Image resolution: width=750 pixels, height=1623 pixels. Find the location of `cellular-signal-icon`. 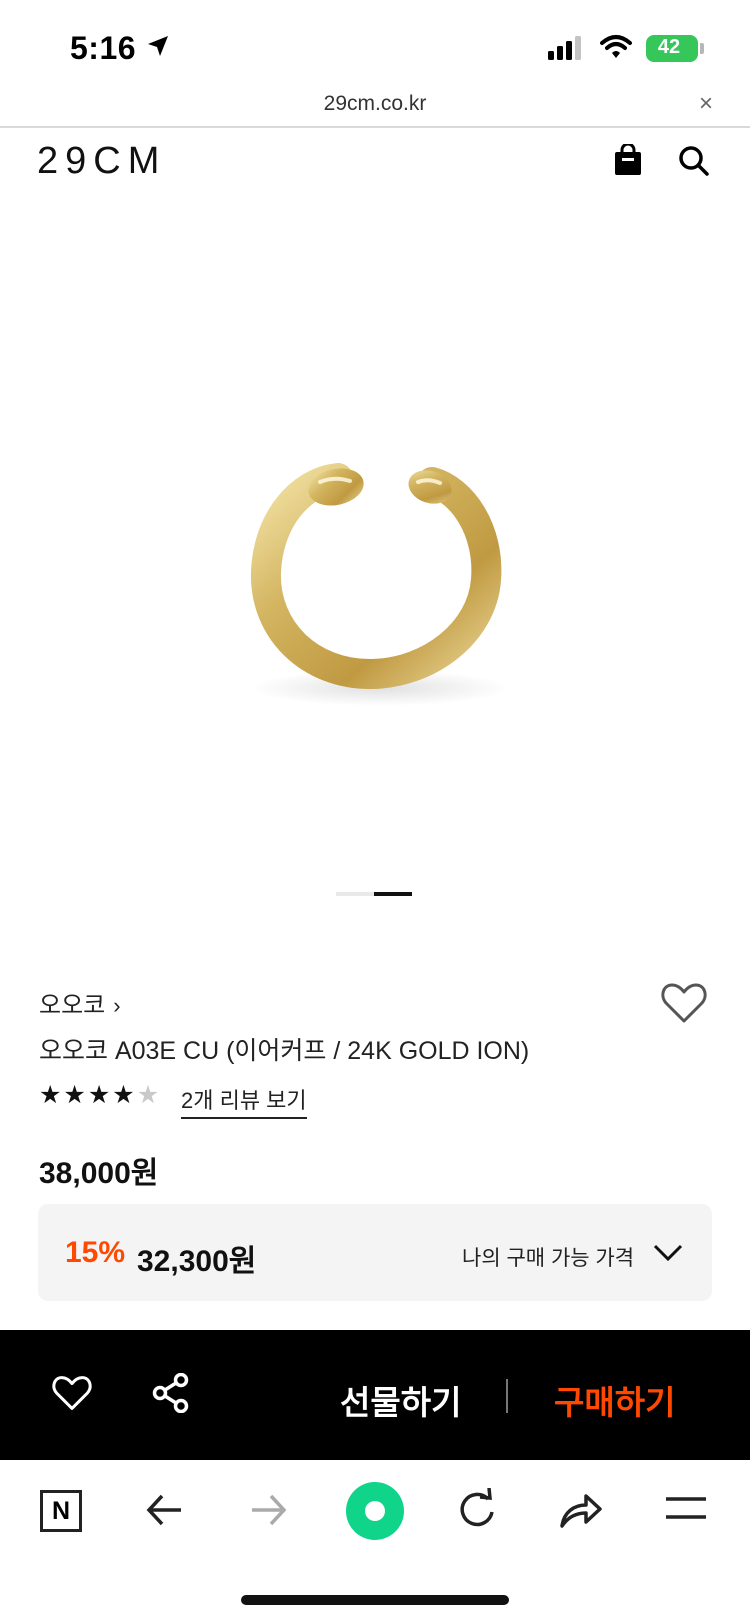

cellular-signal-icon is located at coordinates (566, 50).